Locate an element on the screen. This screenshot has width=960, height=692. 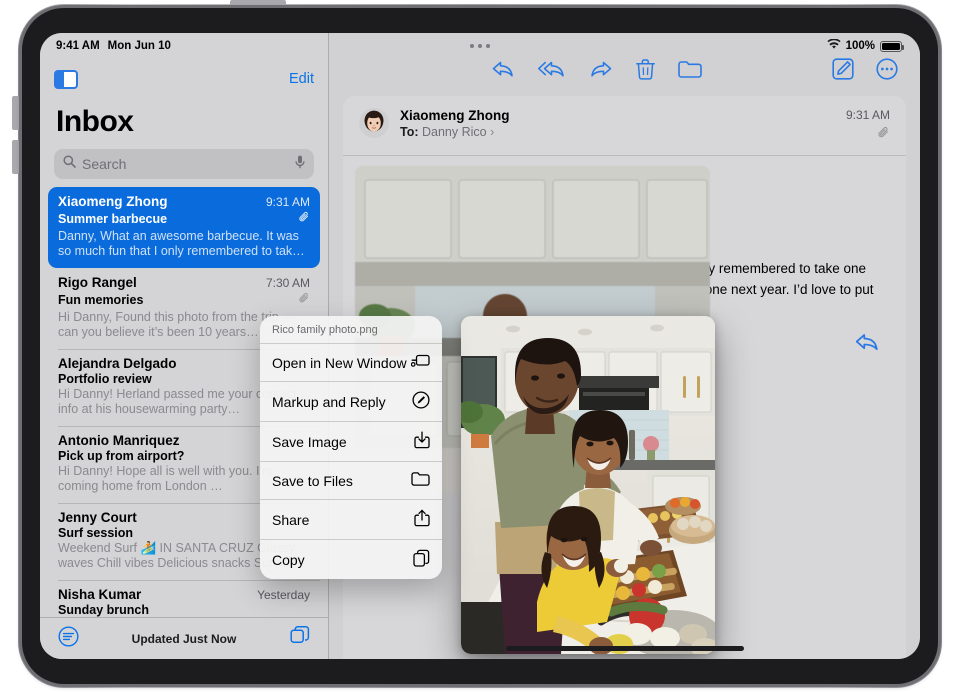
wifi-icon is located at coordinates (833, 45).